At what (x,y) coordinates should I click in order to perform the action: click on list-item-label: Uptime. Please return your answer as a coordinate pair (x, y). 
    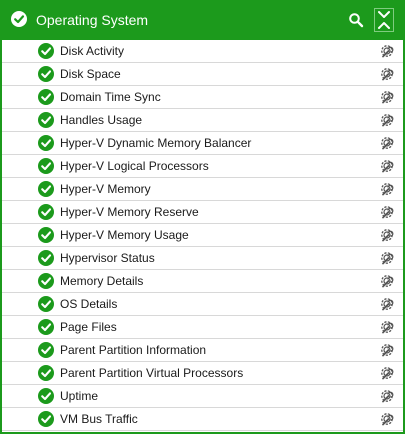
    Looking at the image, I should click on (79, 396).